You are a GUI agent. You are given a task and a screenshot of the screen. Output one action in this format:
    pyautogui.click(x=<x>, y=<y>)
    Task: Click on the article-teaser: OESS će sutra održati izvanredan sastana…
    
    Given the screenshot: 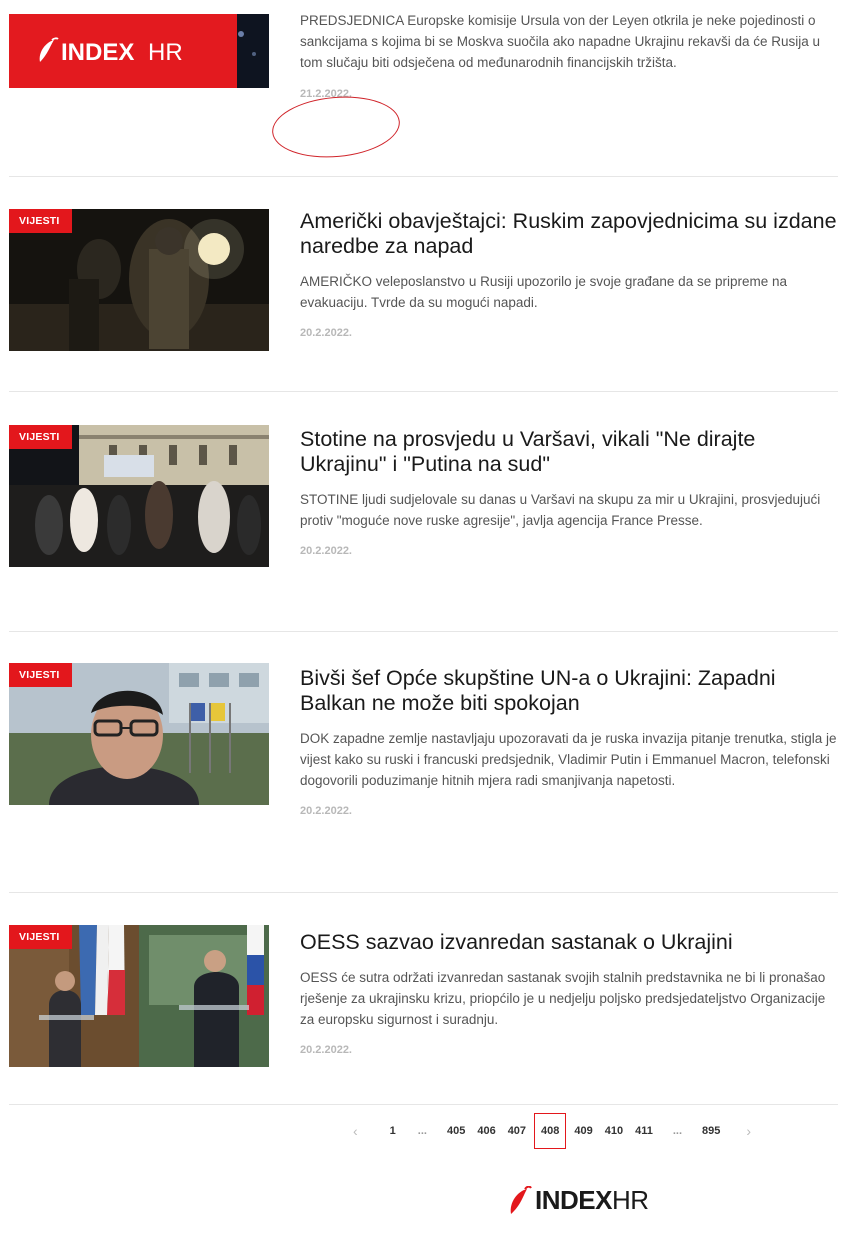 What is the action you would take?
    pyautogui.click(x=563, y=998)
    